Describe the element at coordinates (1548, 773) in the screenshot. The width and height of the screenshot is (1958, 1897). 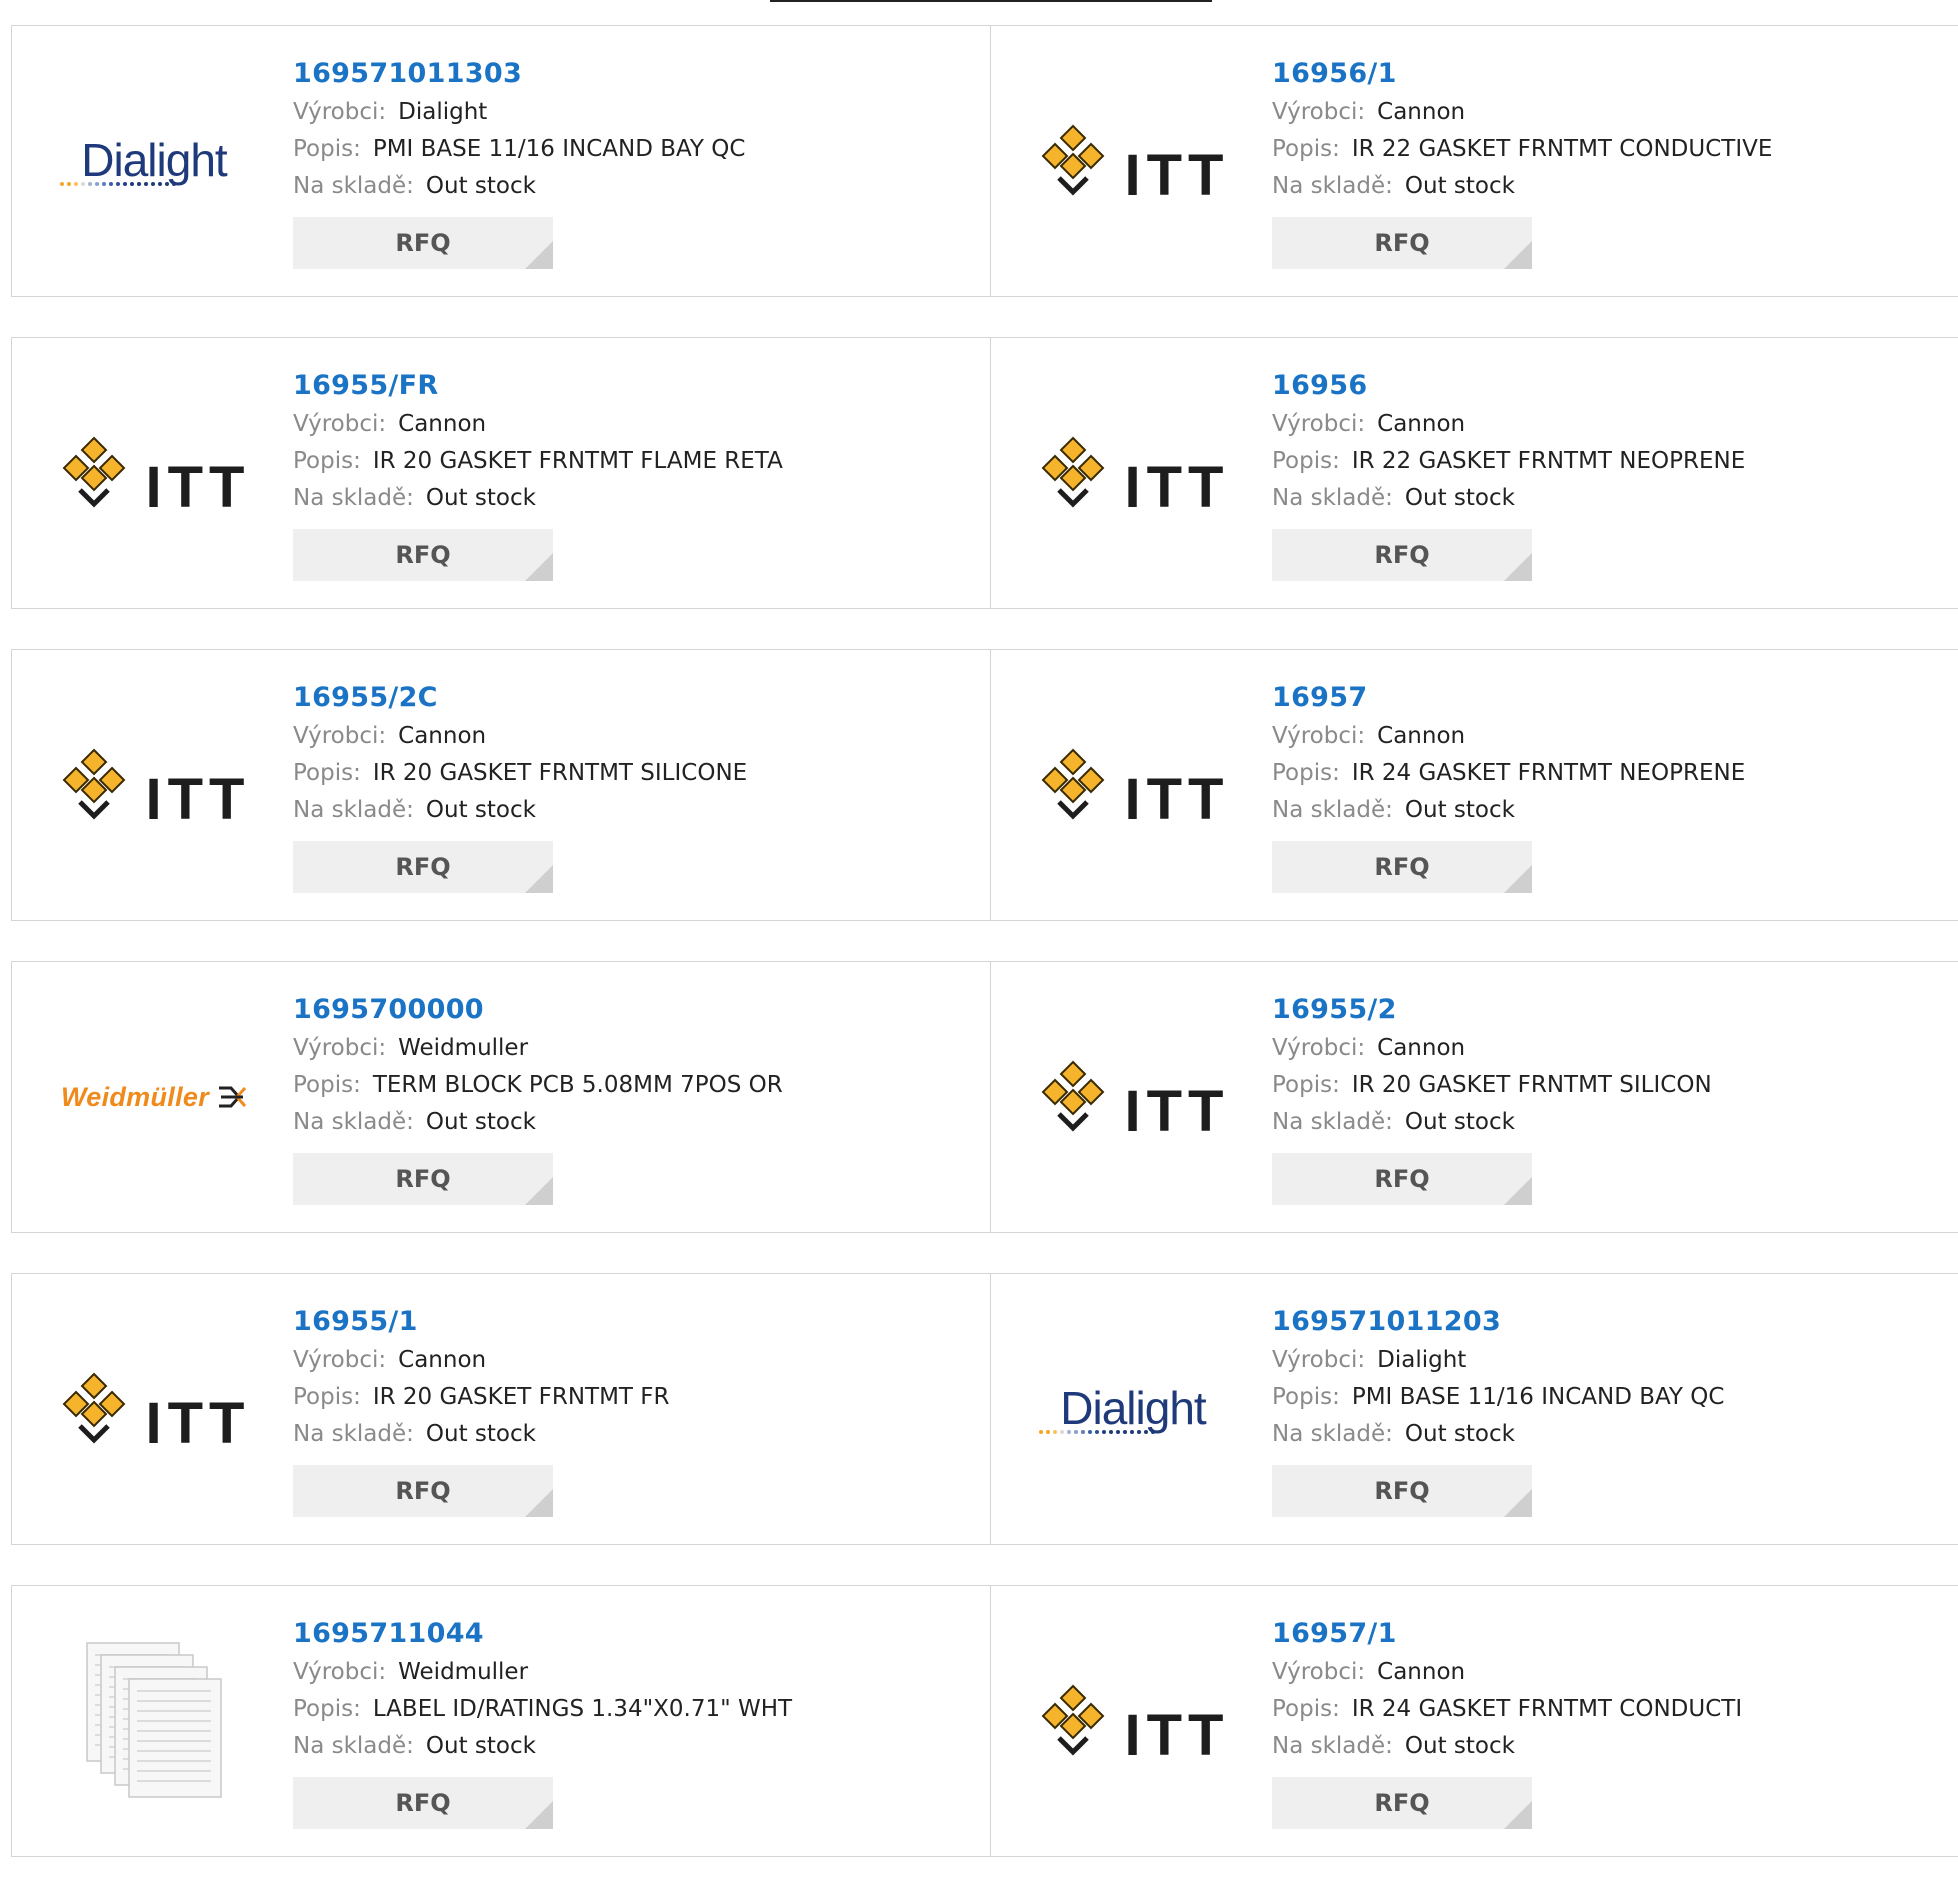
I see `description-value: IR 24 GASKET FRNTMT NEOPRENE` at that location.